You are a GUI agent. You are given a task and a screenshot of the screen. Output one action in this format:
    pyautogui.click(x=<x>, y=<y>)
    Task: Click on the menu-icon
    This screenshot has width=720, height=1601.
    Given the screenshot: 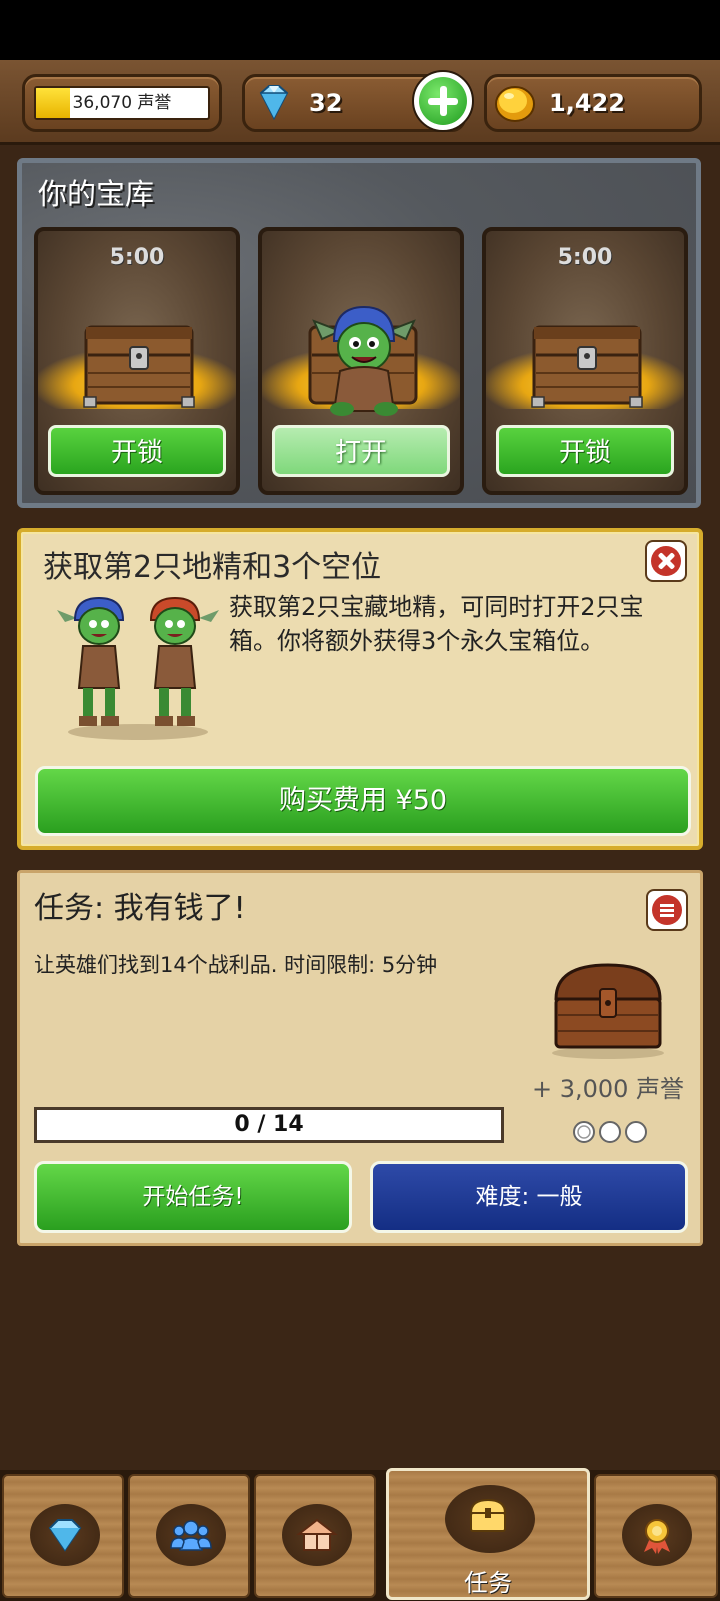 What is the action you would take?
    pyautogui.click(x=667, y=910)
    